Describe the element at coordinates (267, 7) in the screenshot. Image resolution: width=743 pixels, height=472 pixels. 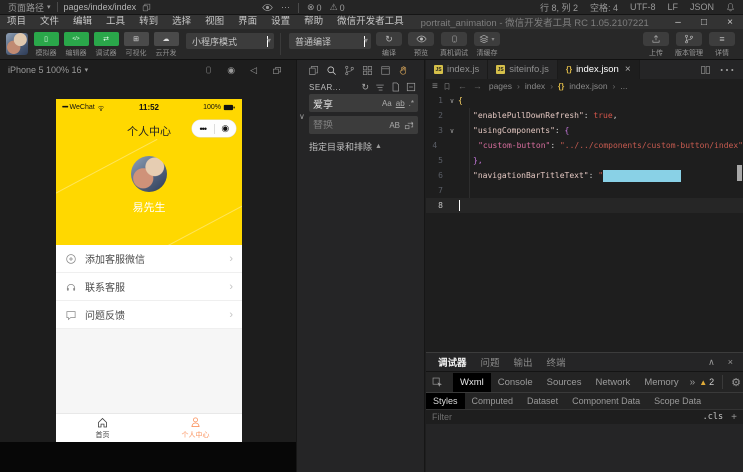
I see `eye-icon` at that location.